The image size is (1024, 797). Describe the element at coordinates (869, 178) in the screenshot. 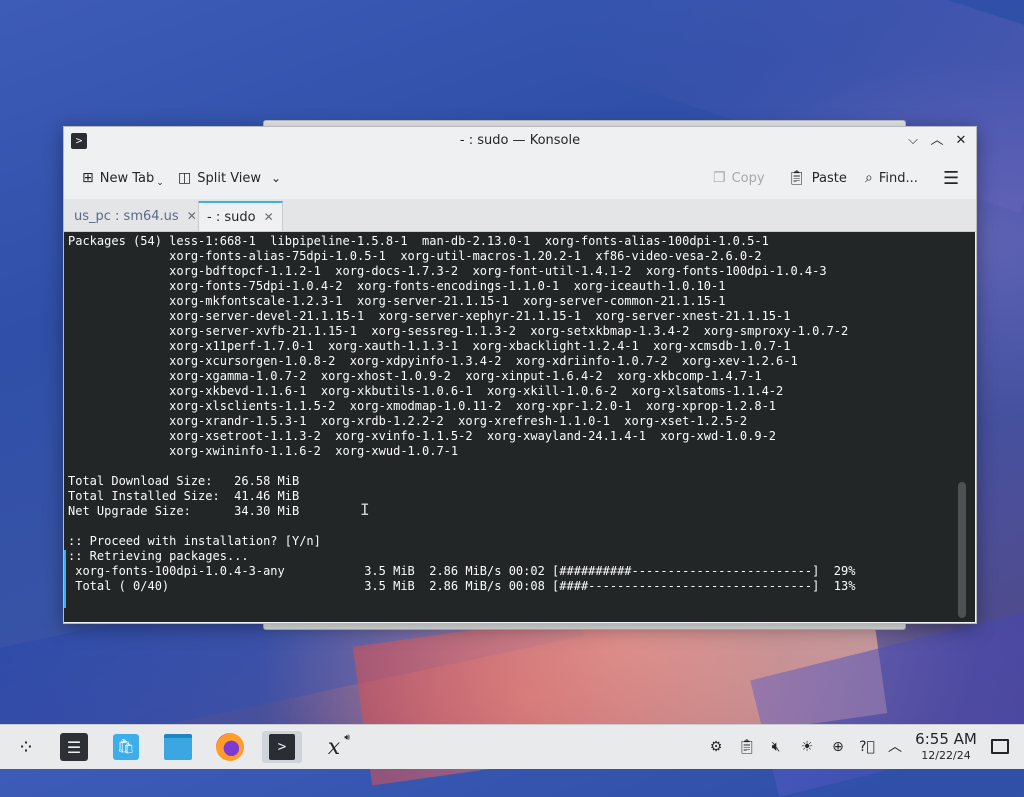

I see `search-icon: ⌕` at that location.